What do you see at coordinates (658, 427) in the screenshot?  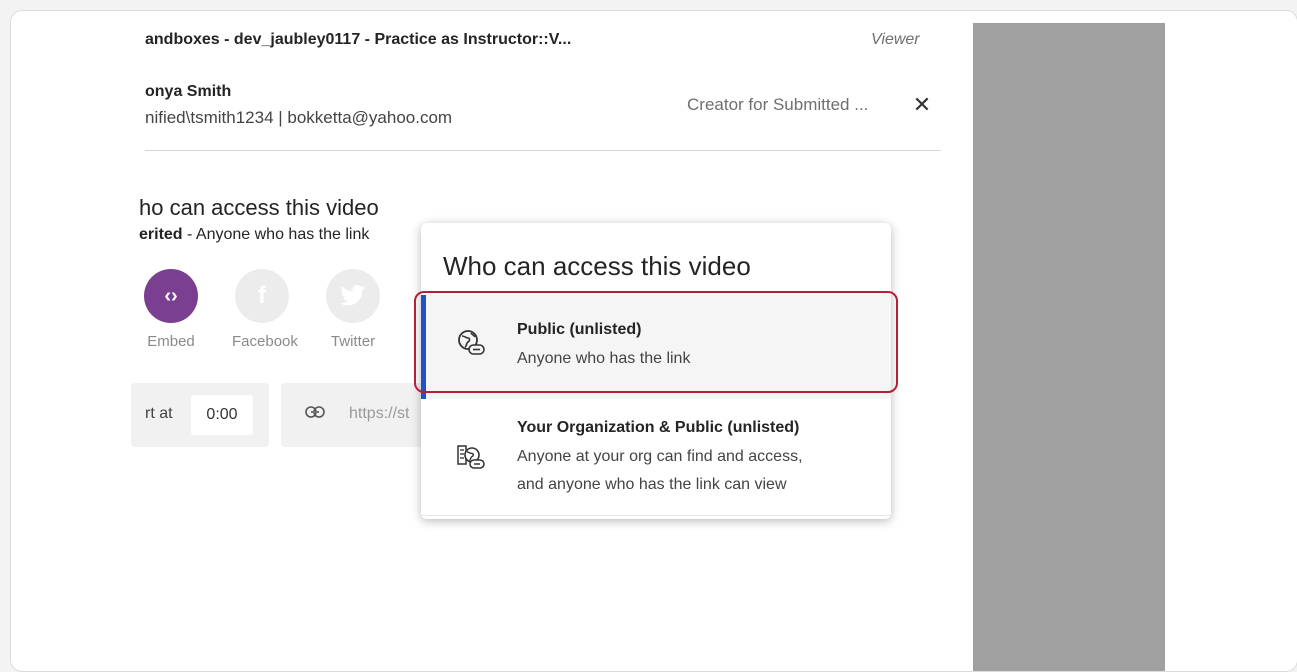 I see `option-org-title: Your Organization & Public (unlisted)` at bounding box center [658, 427].